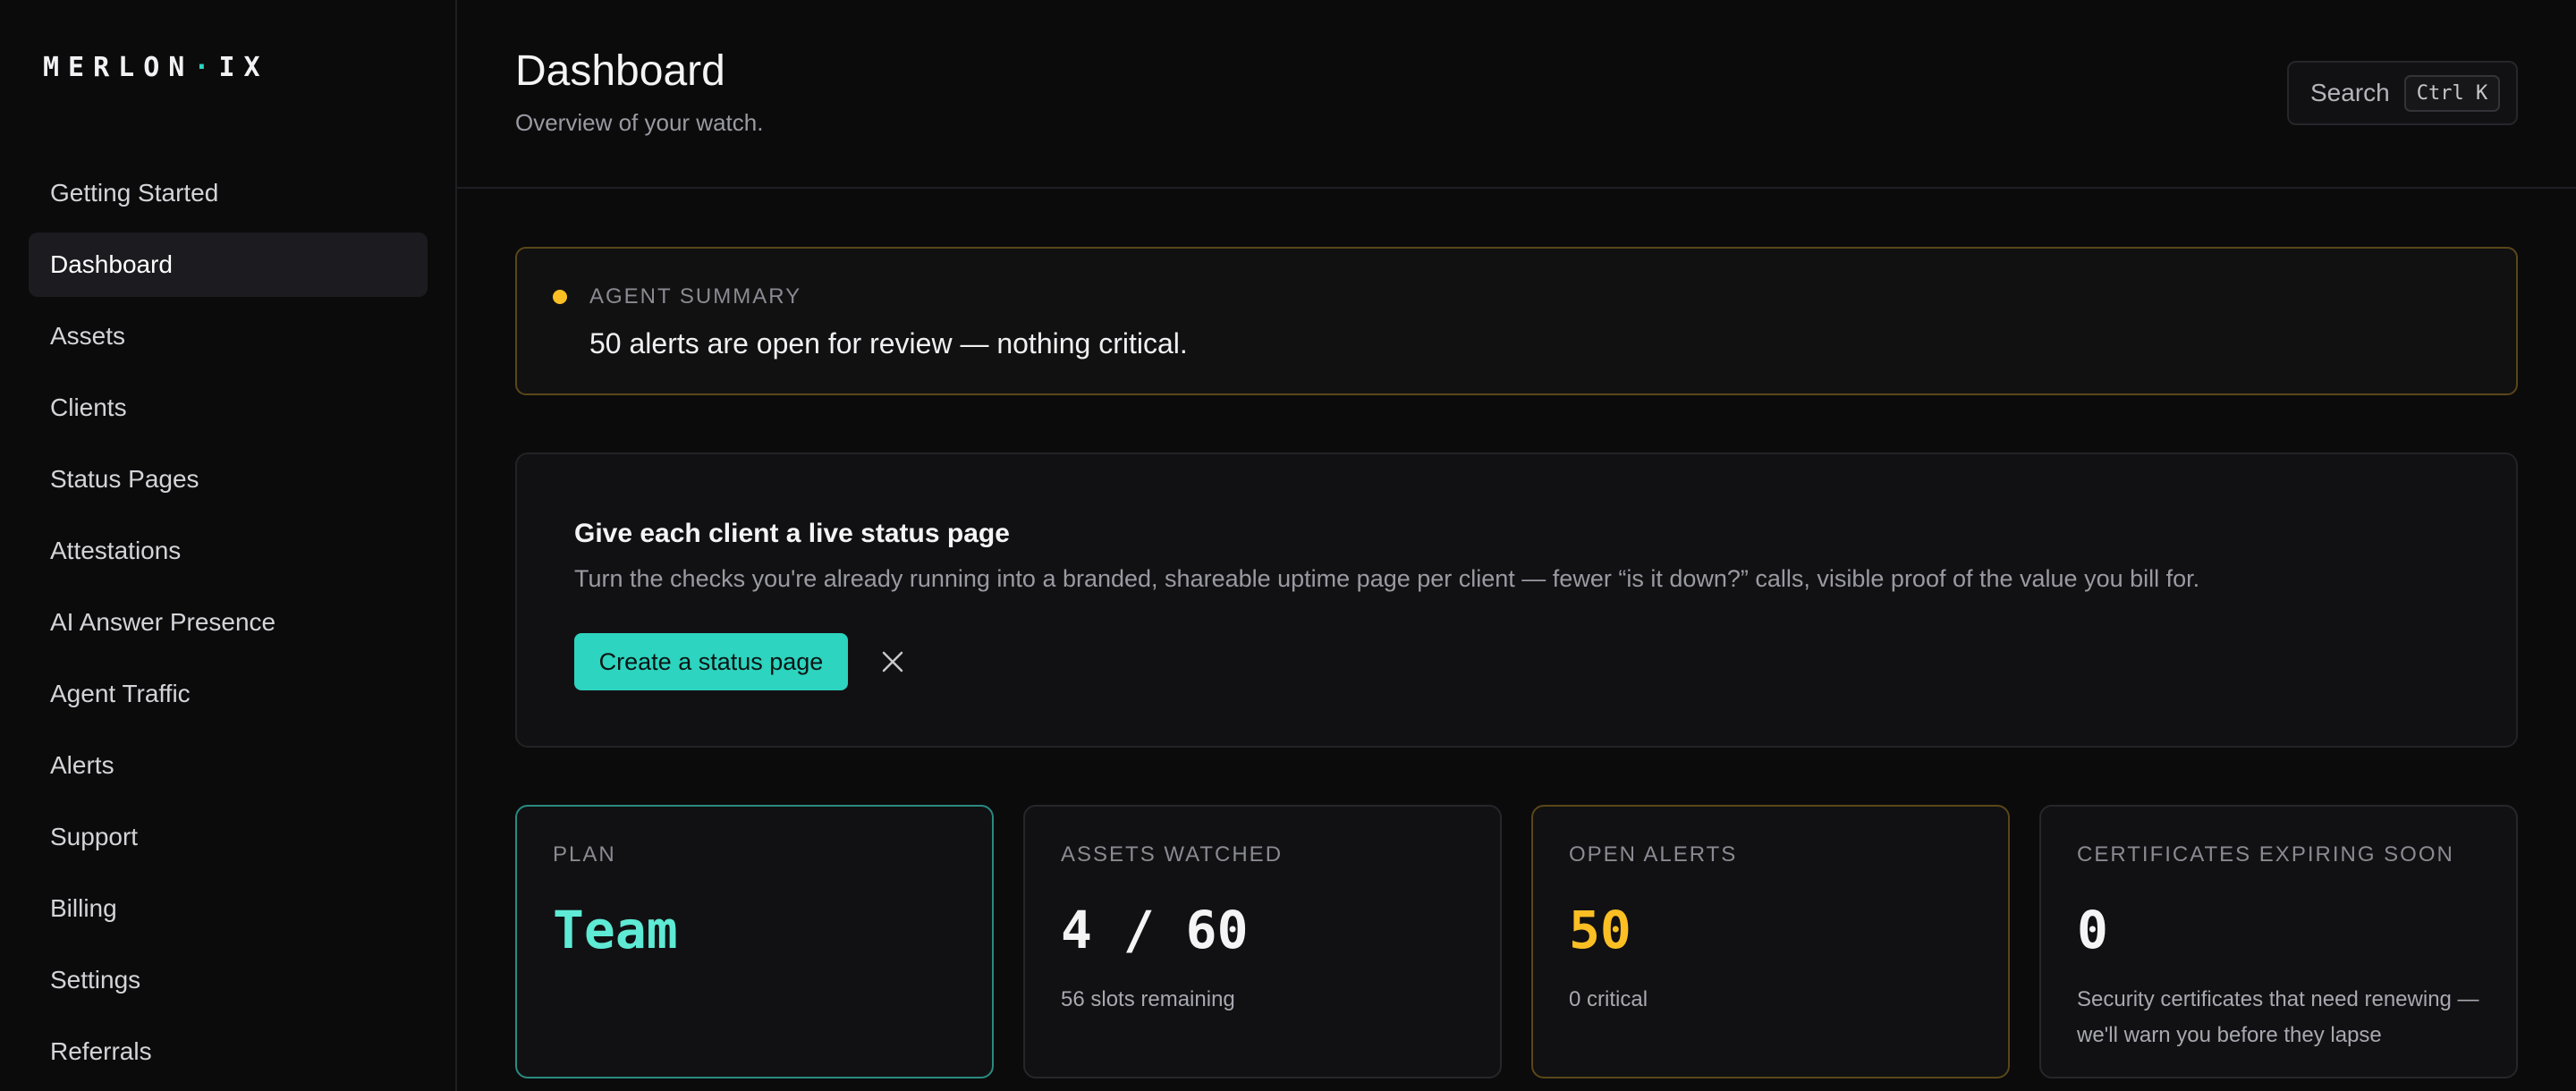 The height and width of the screenshot is (1091, 2576). Describe the element at coordinates (2092, 930) in the screenshot. I see `certificates-card-value: 0` at that location.